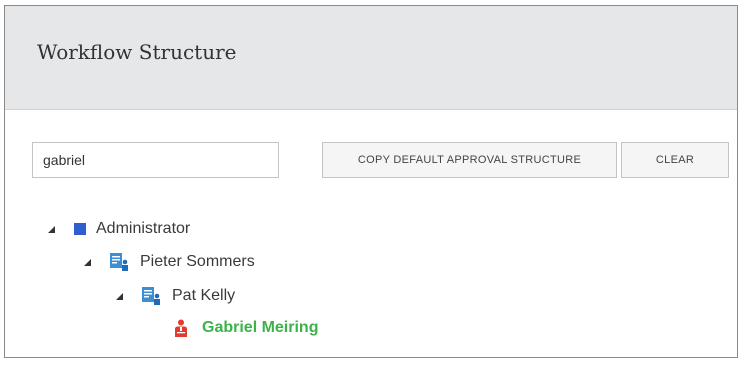 This screenshot has height=365, width=744. I want to click on tree-node-gabriel-meiring: Gabriel Meiring, so click(246, 328).